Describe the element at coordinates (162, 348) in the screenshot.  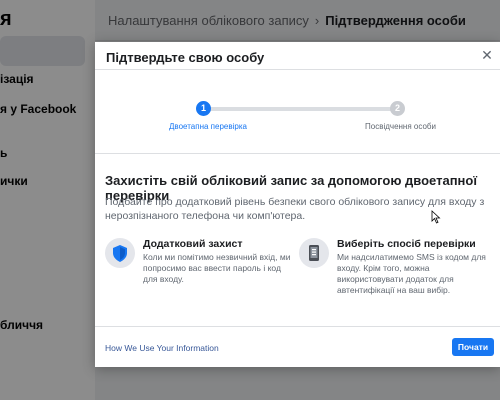
I see `how-we-use-info-link: How We Use Your Information` at that location.